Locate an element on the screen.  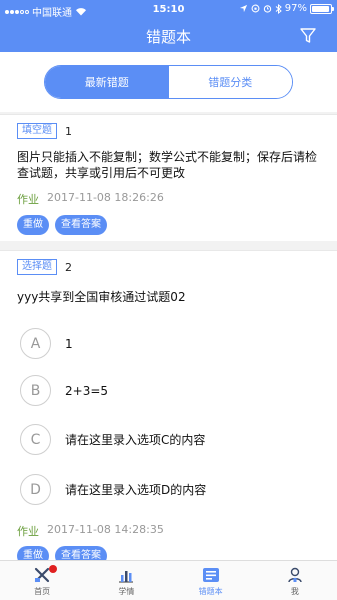
question-meta: 作业 2017-11-08 14:28:35 is located at coordinates (90, 531).